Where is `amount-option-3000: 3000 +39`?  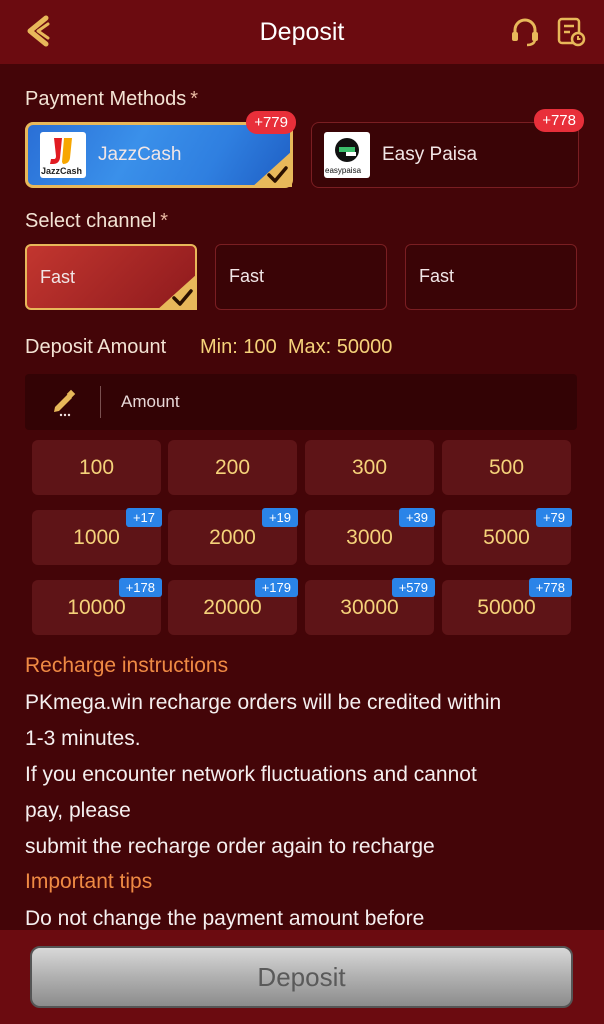 amount-option-3000: 3000 +39 is located at coordinates (370, 536).